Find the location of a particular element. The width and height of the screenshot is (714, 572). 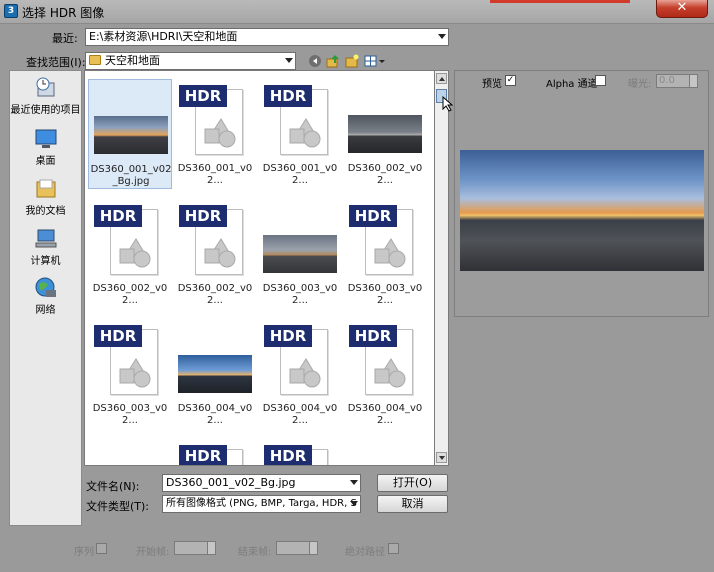

sequence-checkbox is located at coordinates (101, 548).